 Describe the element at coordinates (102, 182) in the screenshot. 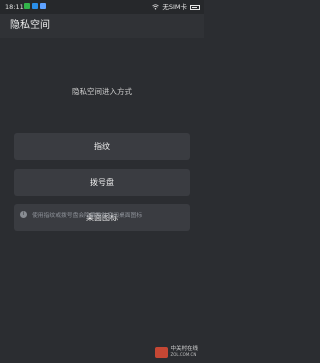

I see `dialpad-option-button: 拨号盘` at that location.